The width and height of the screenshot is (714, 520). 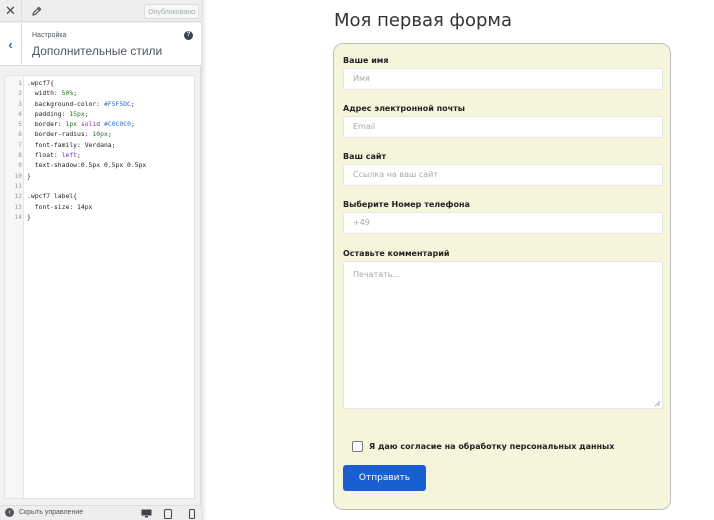 I want to click on code-text: .wpcf7{, so click(x=40, y=83).